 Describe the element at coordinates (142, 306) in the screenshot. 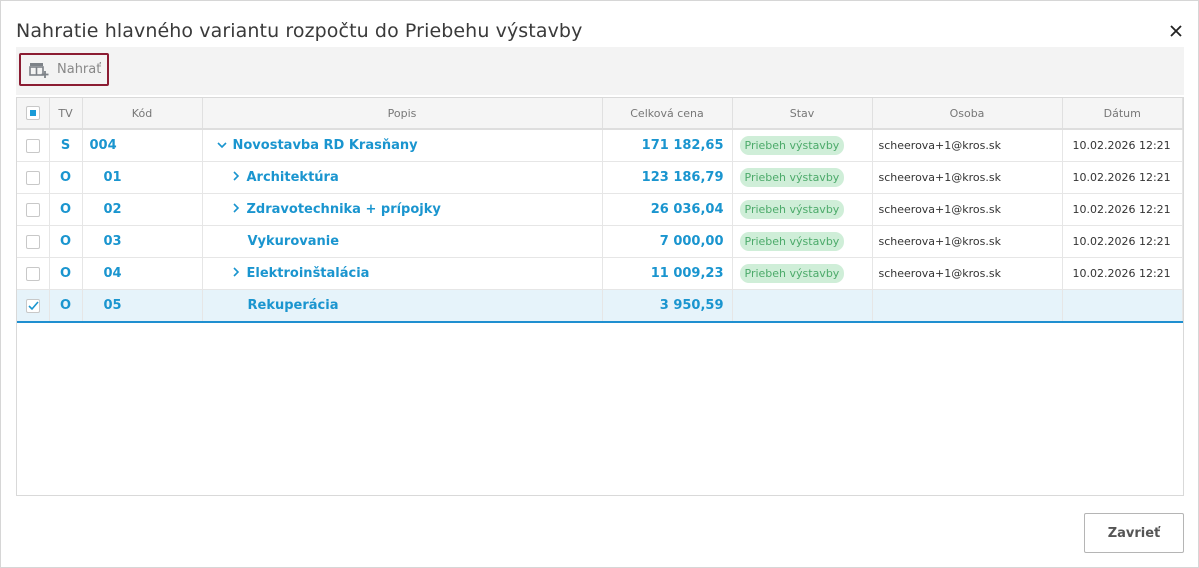

I see `code-cell: 05` at that location.